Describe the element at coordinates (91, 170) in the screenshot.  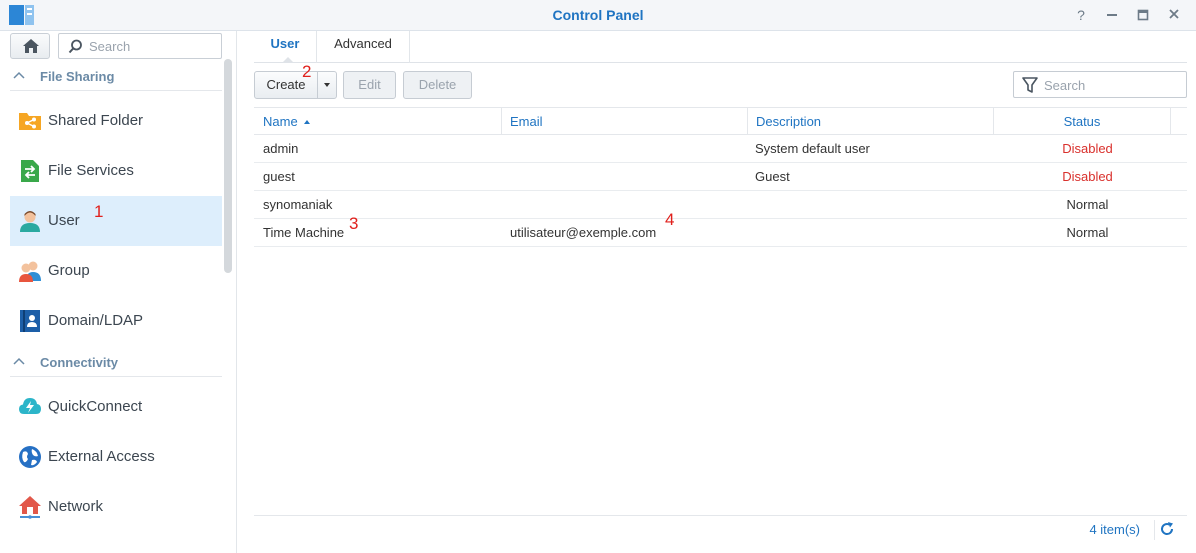
I see `sidebar-item-label: File Services` at that location.